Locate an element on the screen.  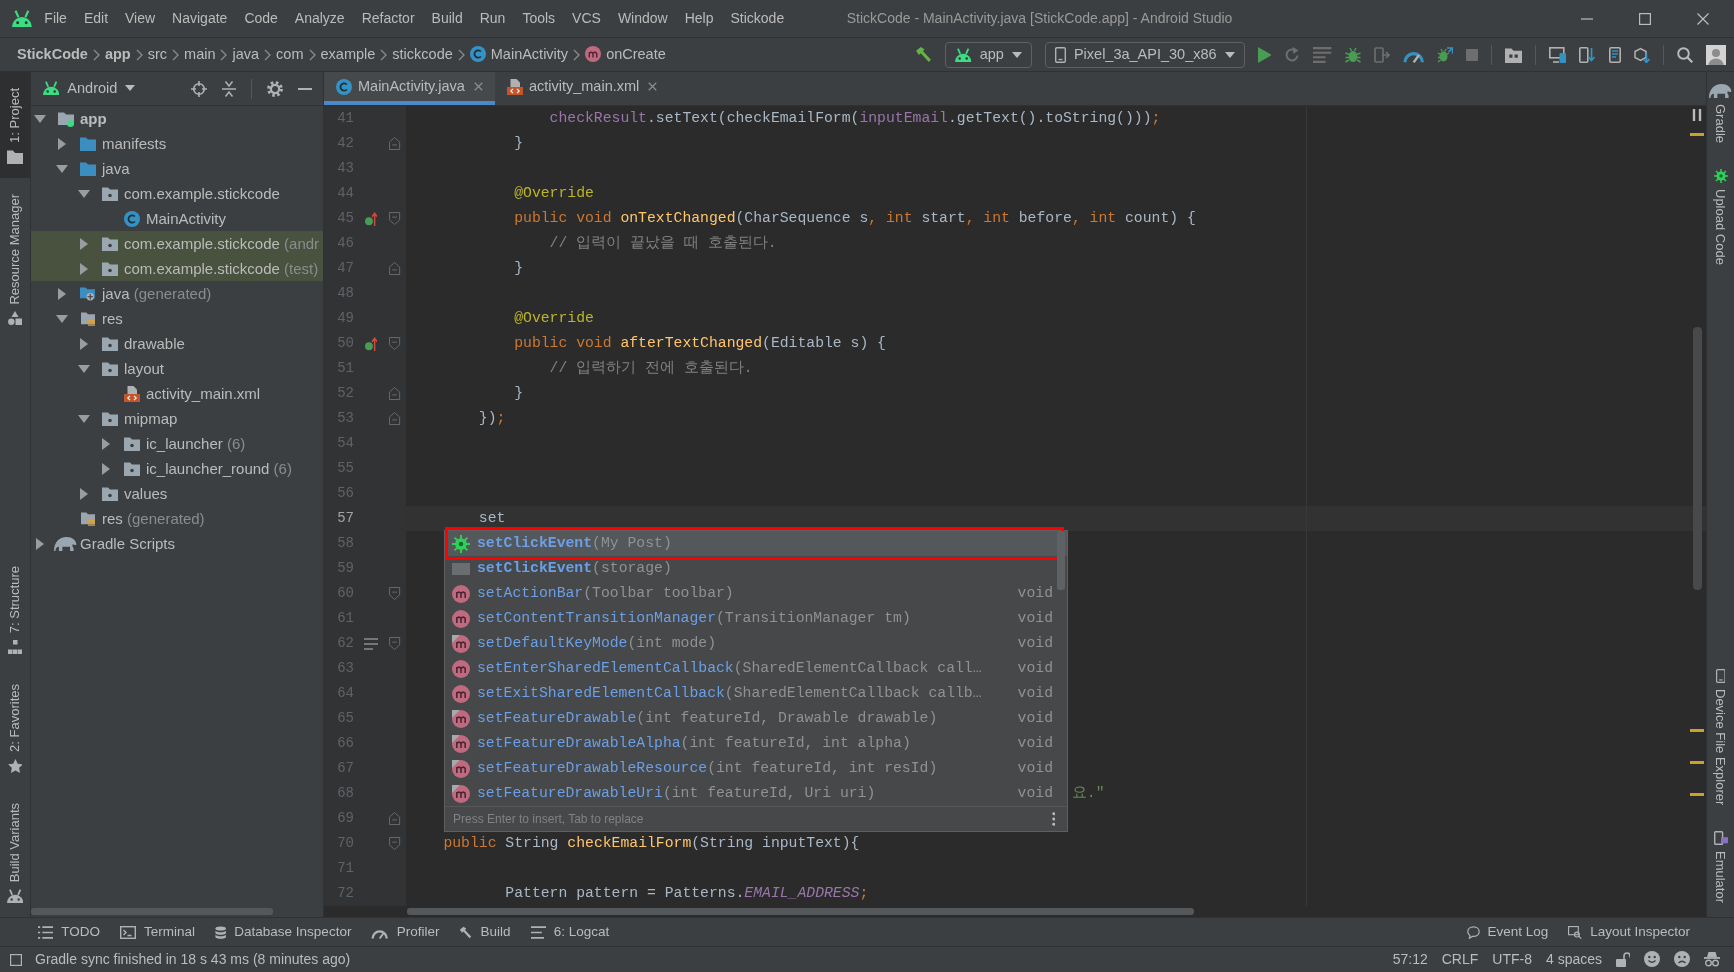
folder-grid-icon is located at coordinates (1513, 54).